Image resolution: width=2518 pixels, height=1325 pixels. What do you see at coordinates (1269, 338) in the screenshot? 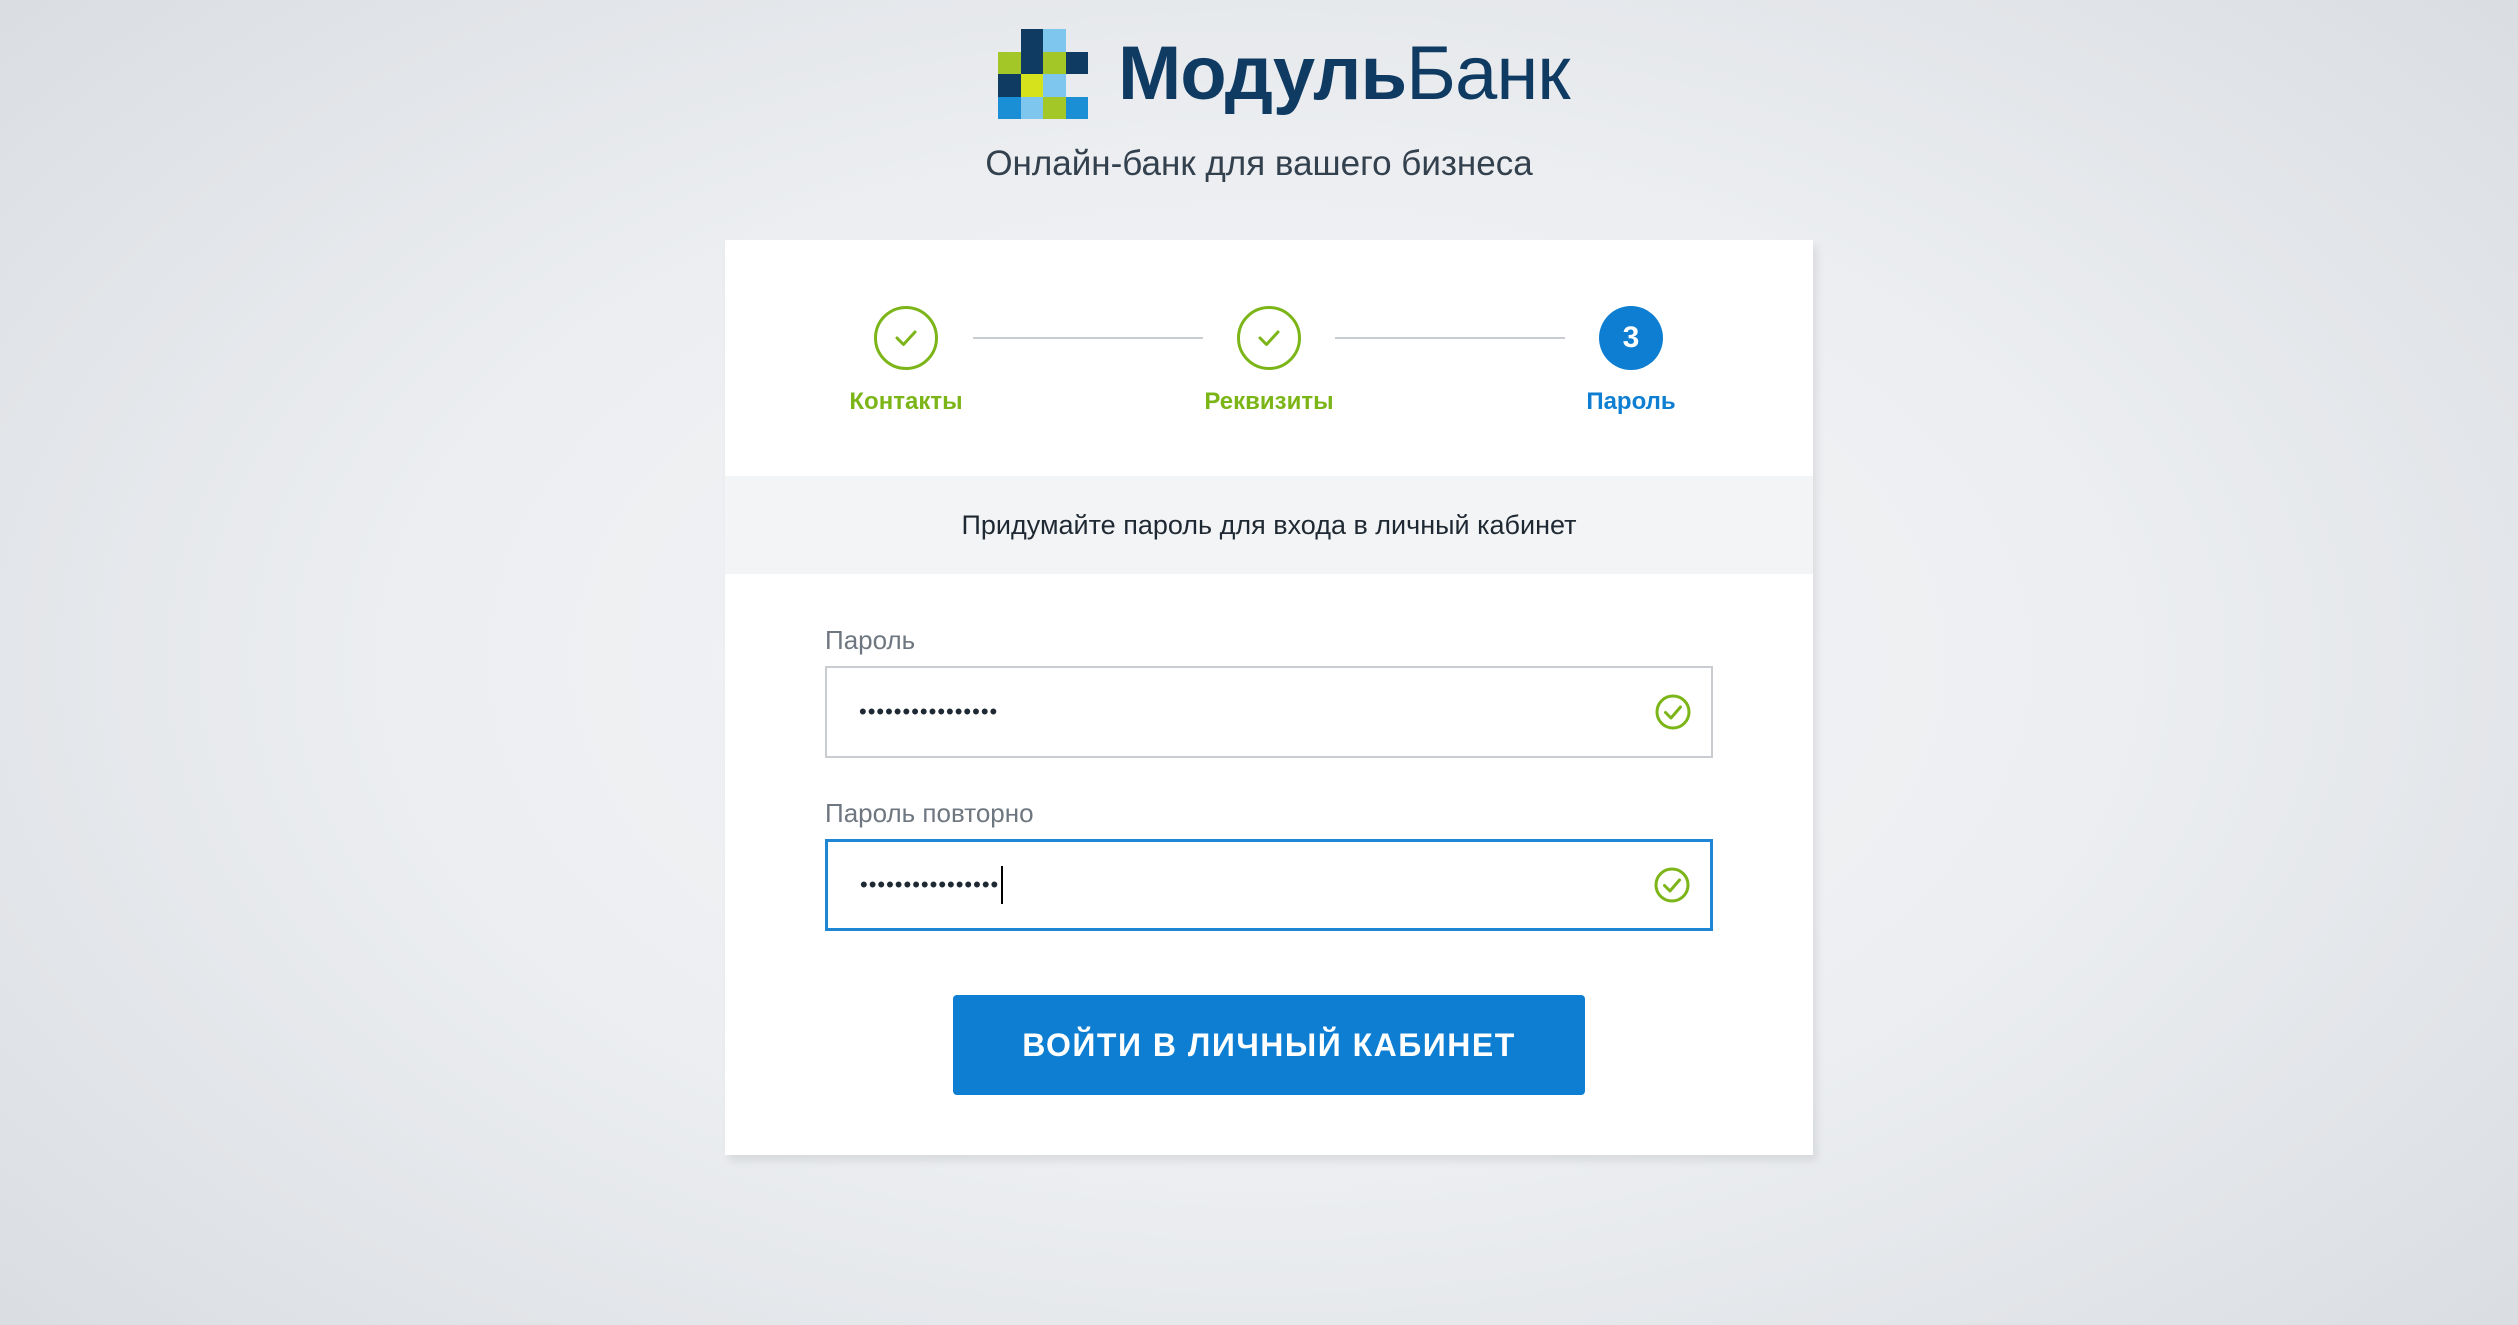
I see `step-requisites-check-icon` at bounding box center [1269, 338].